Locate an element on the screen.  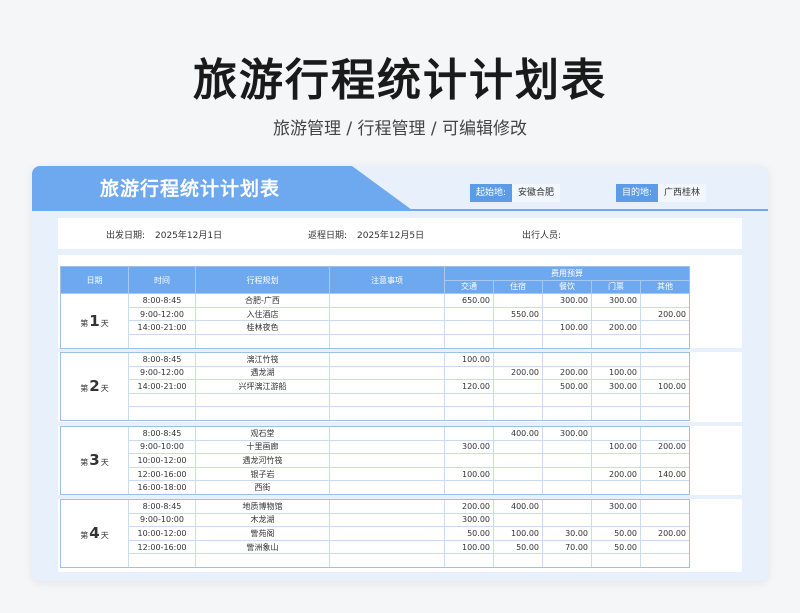
food-cost-cell: 200.00 is located at coordinates (567, 373).